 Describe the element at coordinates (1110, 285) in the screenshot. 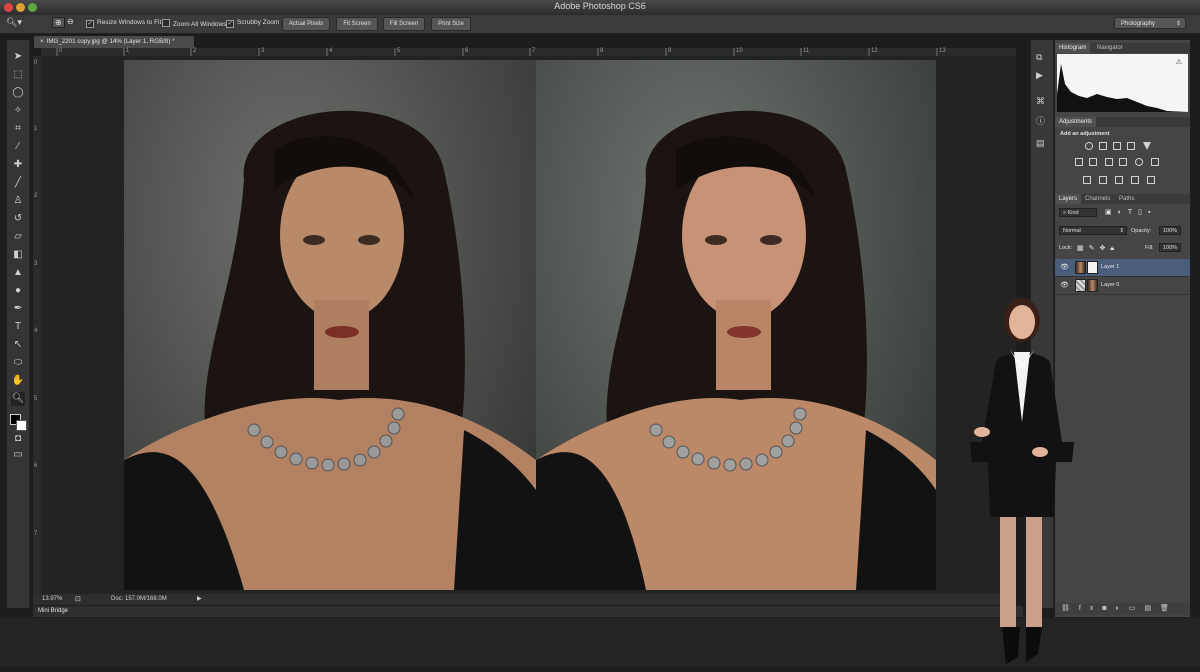

I see `layer-name: Layer 0` at that location.